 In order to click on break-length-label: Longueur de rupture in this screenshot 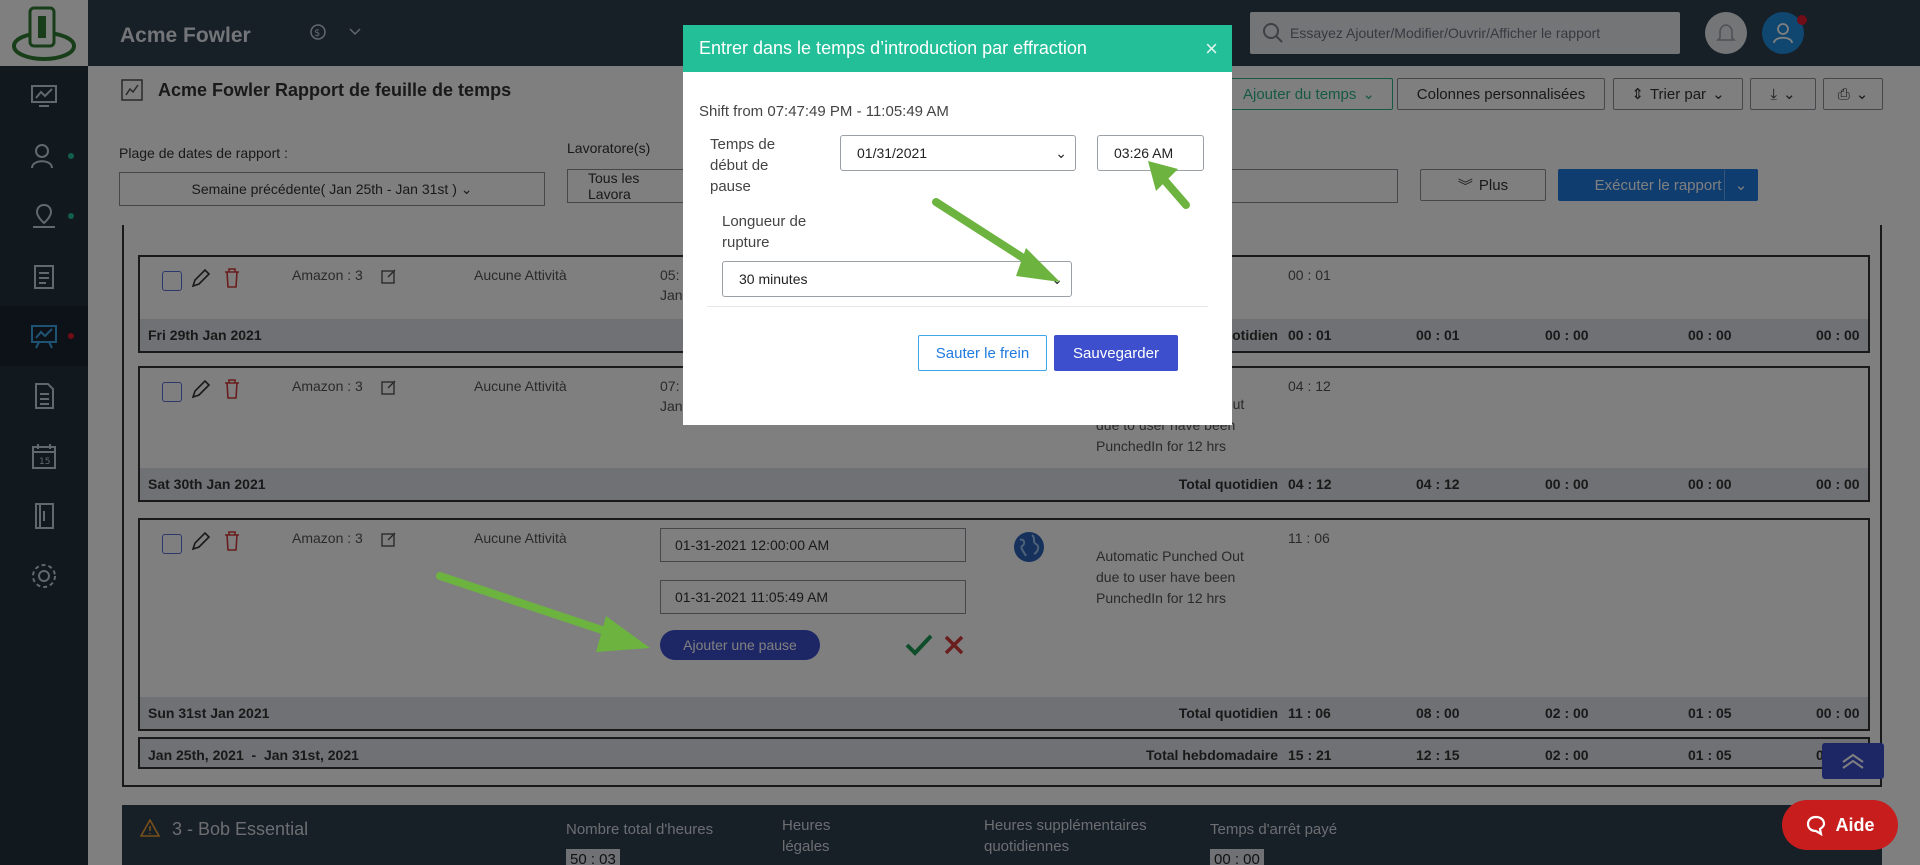, I will do `click(764, 232)`.